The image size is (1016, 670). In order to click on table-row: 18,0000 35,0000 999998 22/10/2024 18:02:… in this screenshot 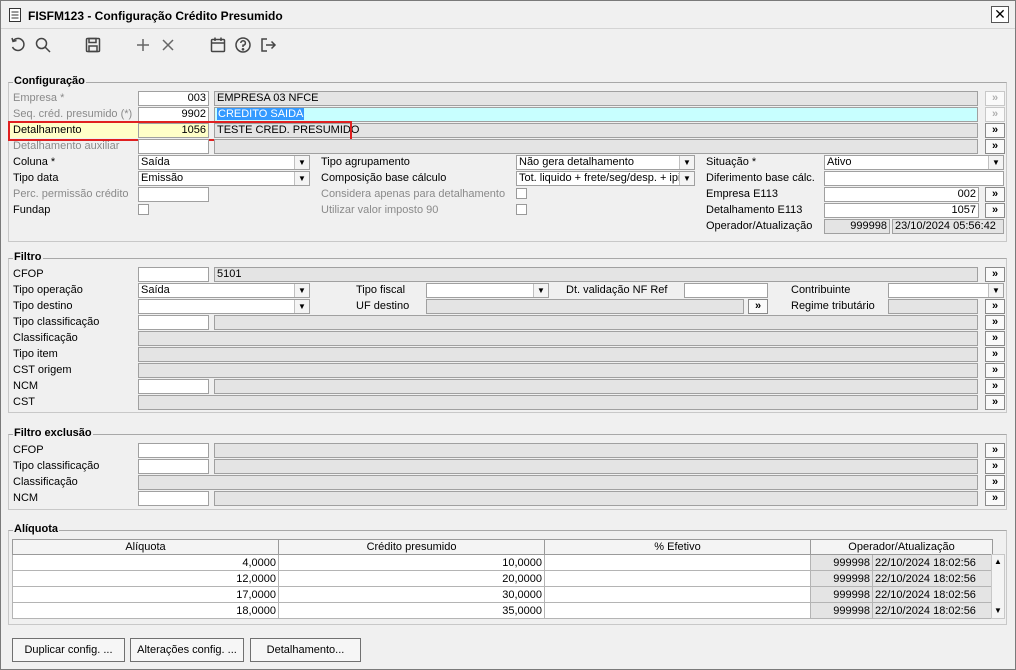, I will do `click(502, 610)`.